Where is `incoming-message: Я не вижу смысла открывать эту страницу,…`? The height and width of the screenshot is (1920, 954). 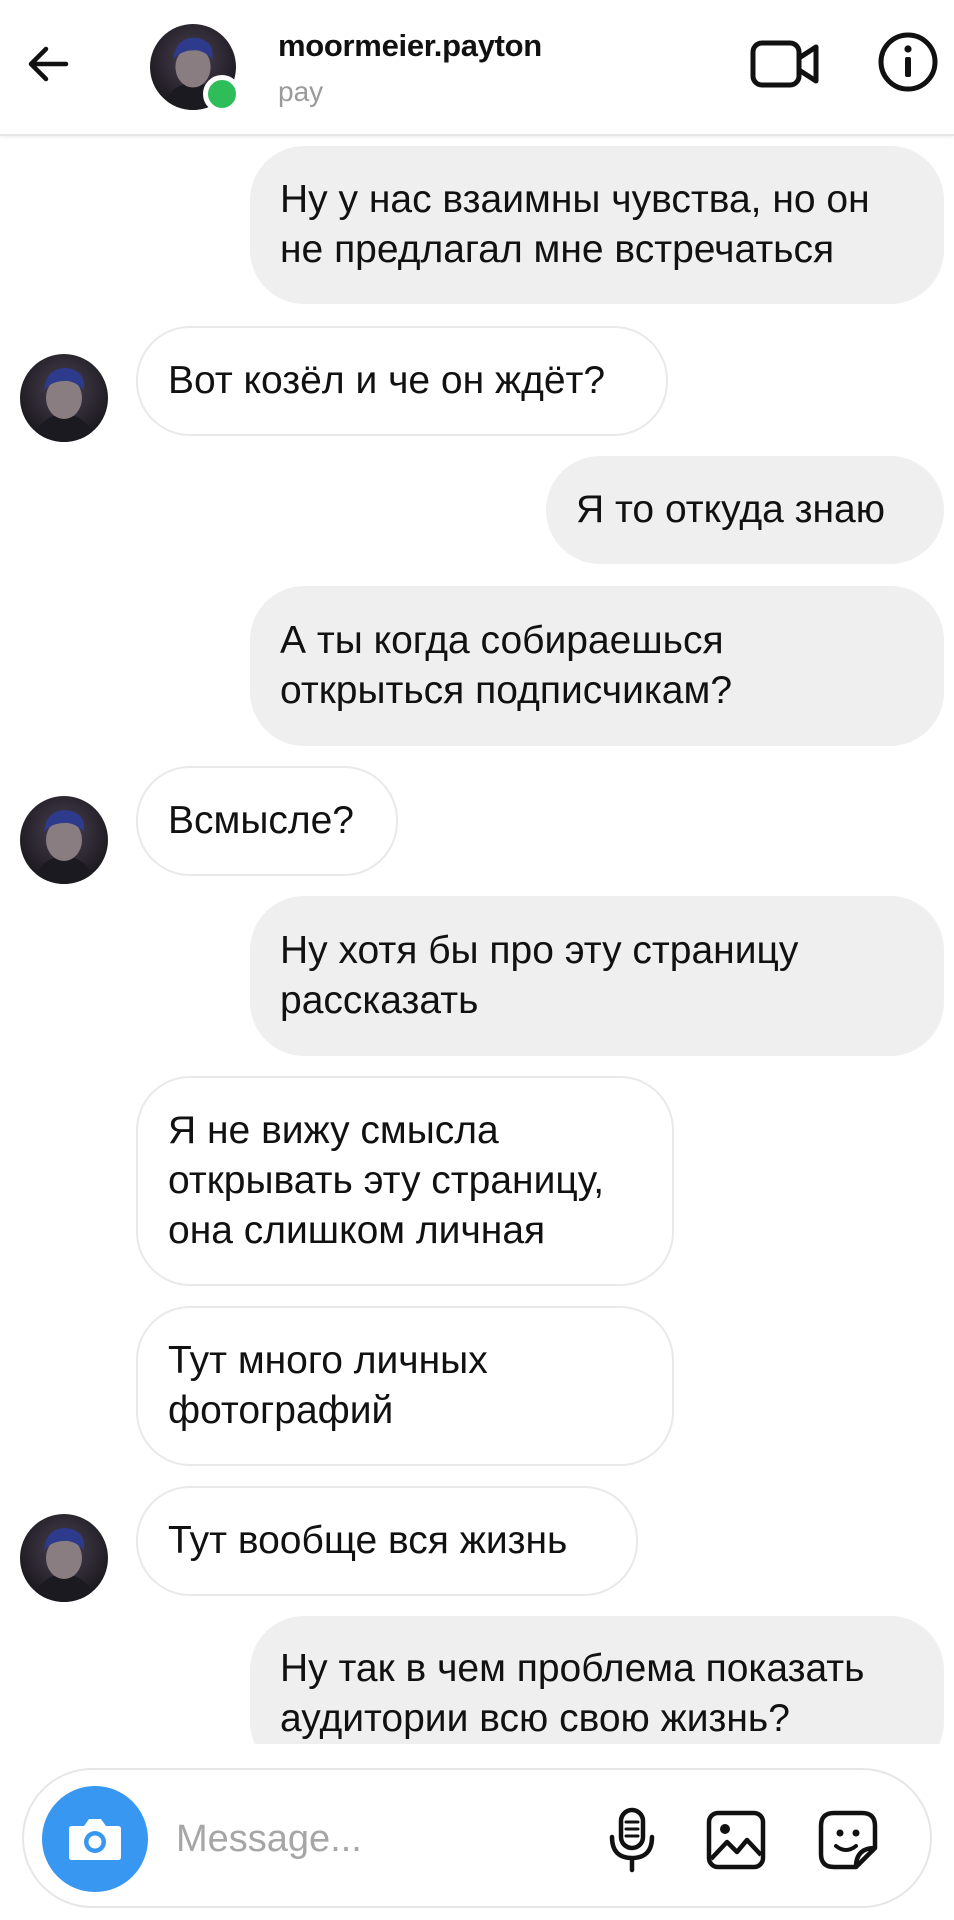 incoming-message: Я не вижу смысла открывать эту страницу,… is located at coordinates (405, 1181).